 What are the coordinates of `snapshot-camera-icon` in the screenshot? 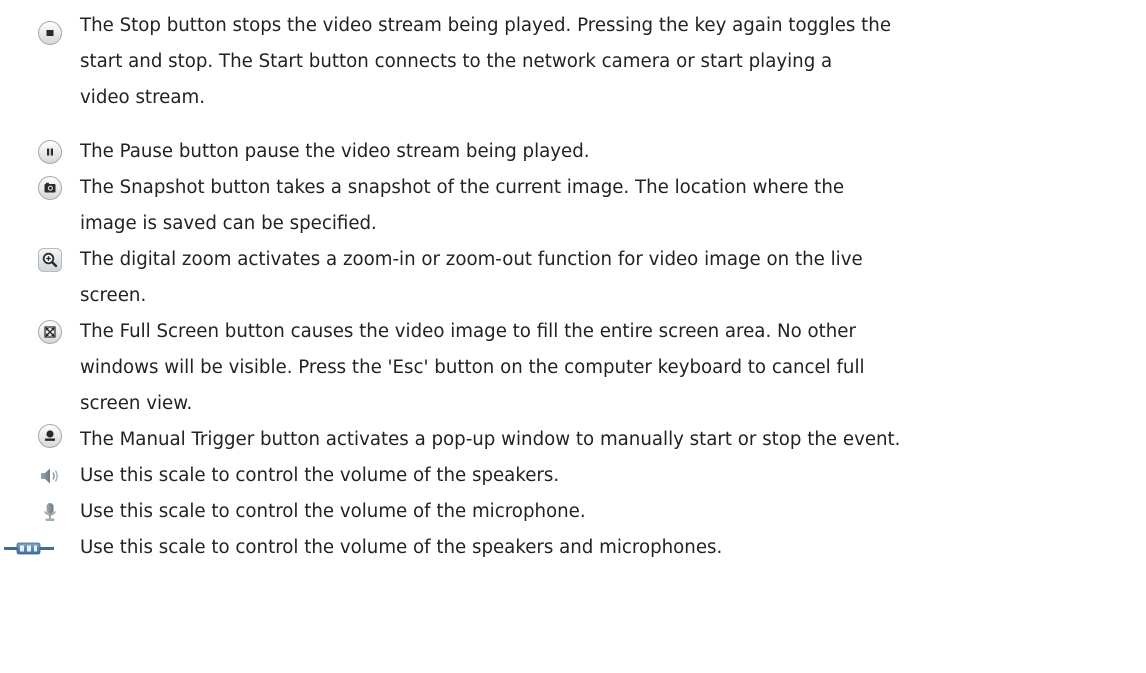 It's located at (50, 188).